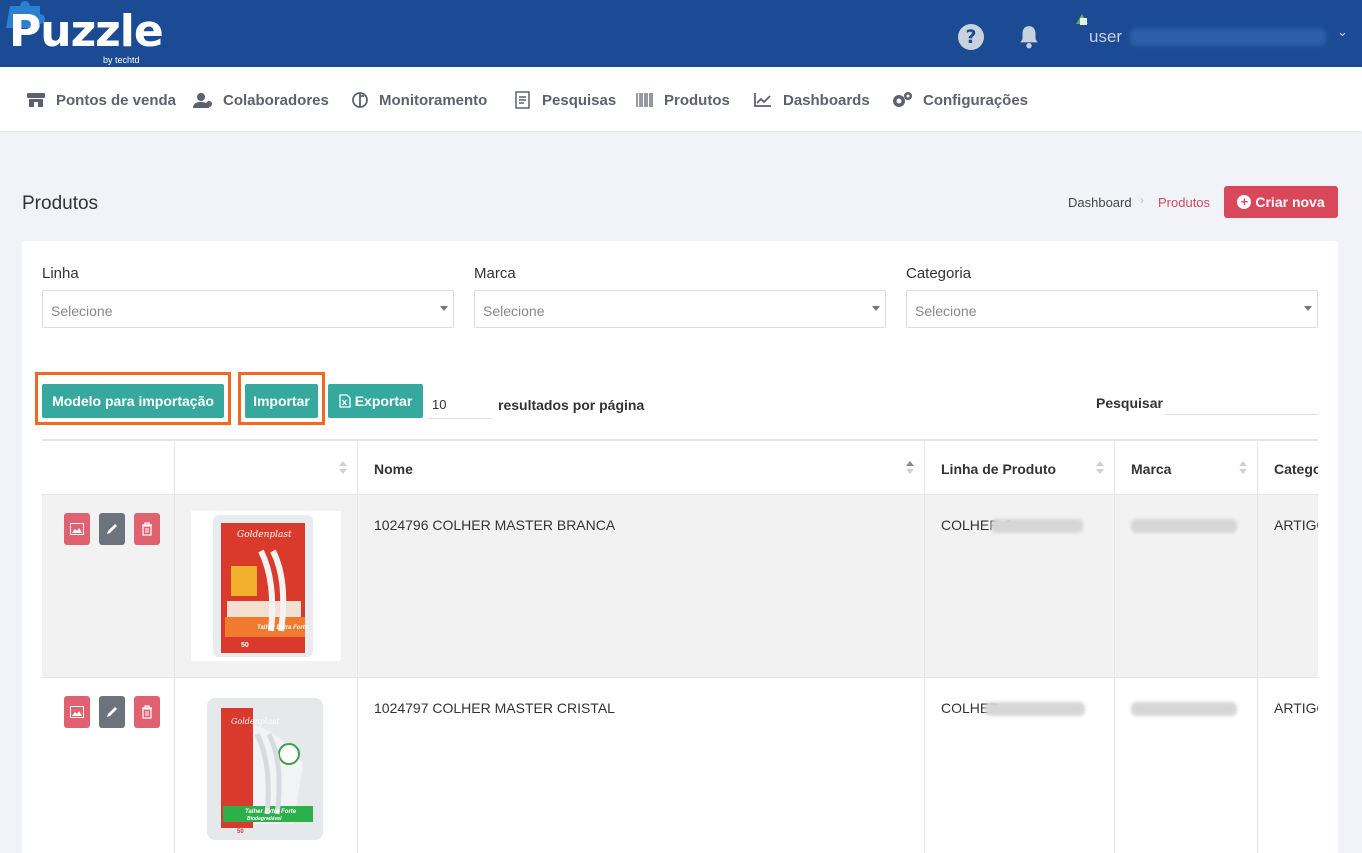 The image size is (1362, 853). I want to click on logo-text: Puzzle, so click(86, 31).